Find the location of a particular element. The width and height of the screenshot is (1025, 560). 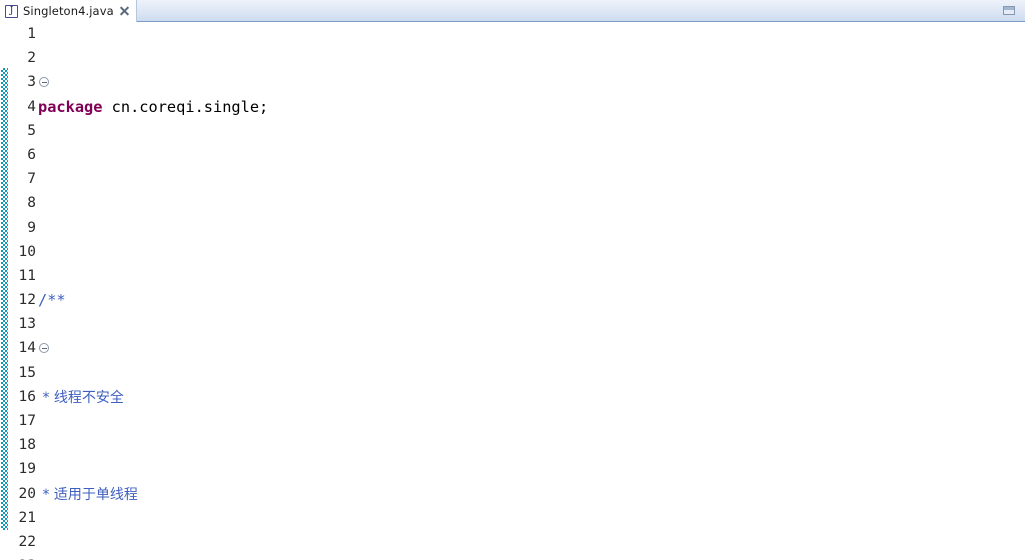

annotation-ruler-marker is located at coordinates (4, 299).